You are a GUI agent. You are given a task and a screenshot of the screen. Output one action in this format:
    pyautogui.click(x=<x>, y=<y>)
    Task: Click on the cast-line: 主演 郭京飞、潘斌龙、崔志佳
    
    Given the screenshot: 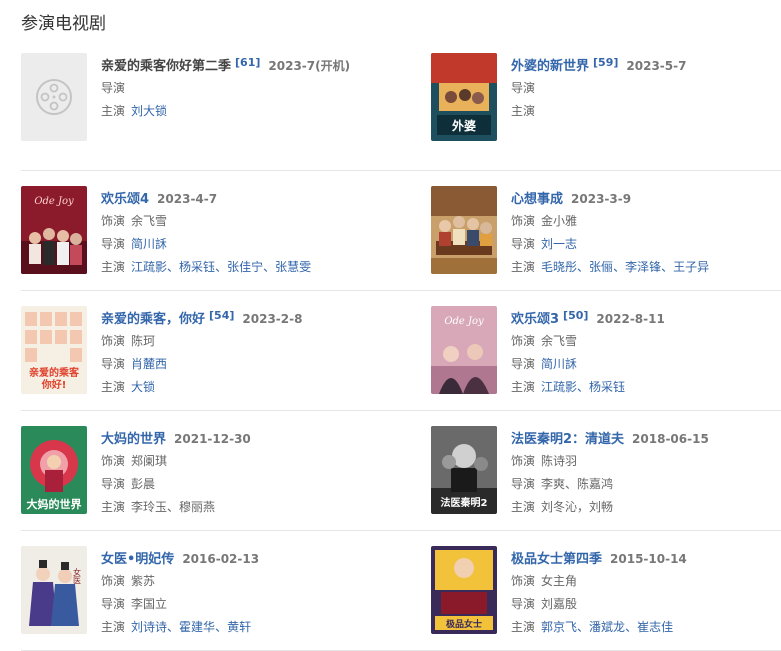 What is the action you would take?
    pyautogui.click(x=599, y=627)
    